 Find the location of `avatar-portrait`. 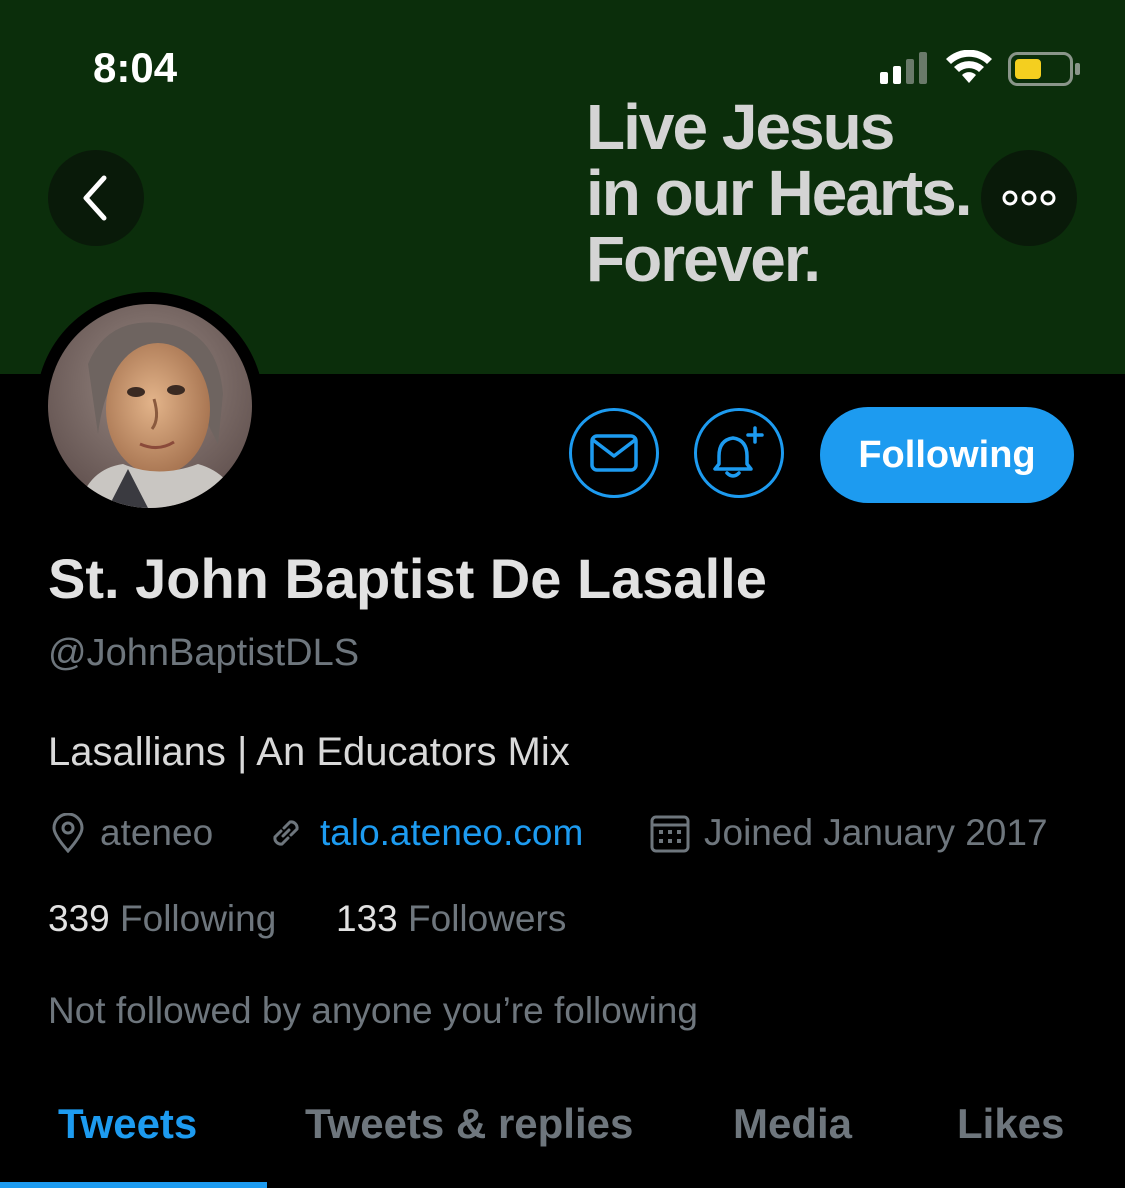

avatar-portrait is located at coordinates (150, 406).